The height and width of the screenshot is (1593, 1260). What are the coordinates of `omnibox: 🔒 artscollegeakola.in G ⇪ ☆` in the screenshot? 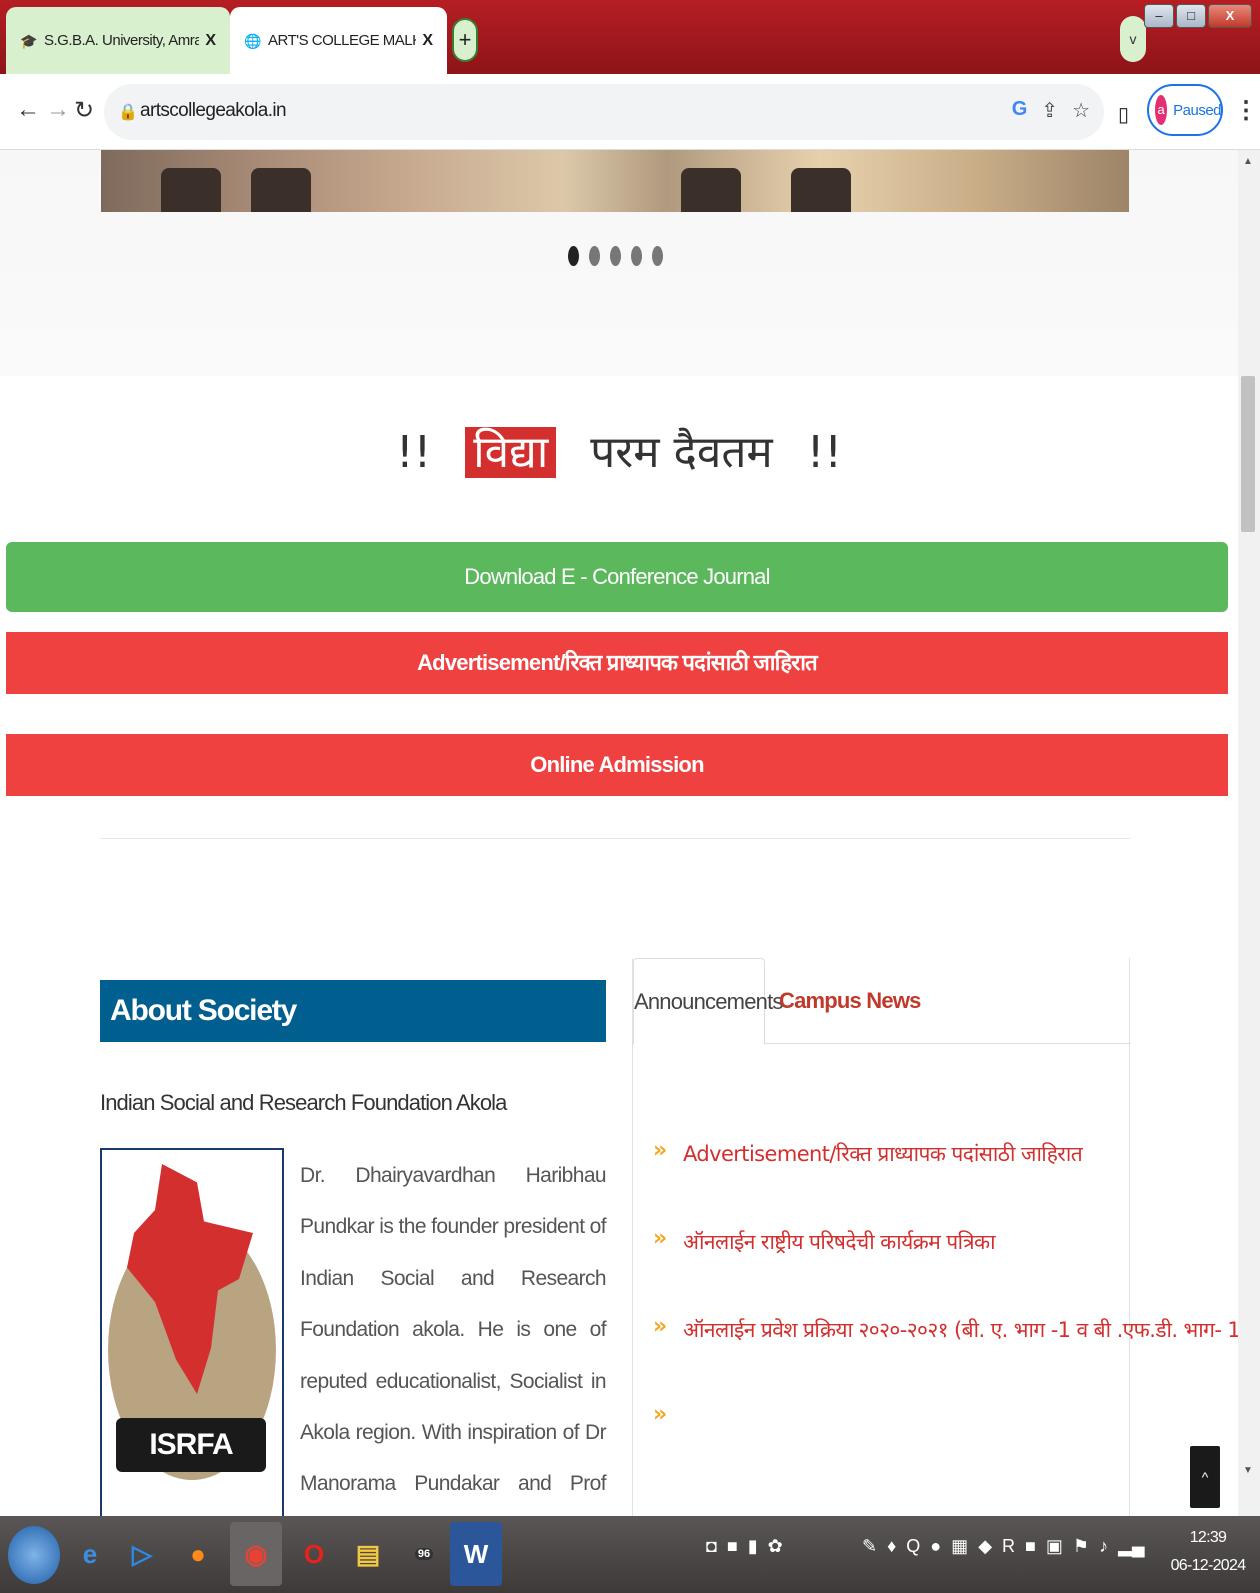 It's located at (604, 112).